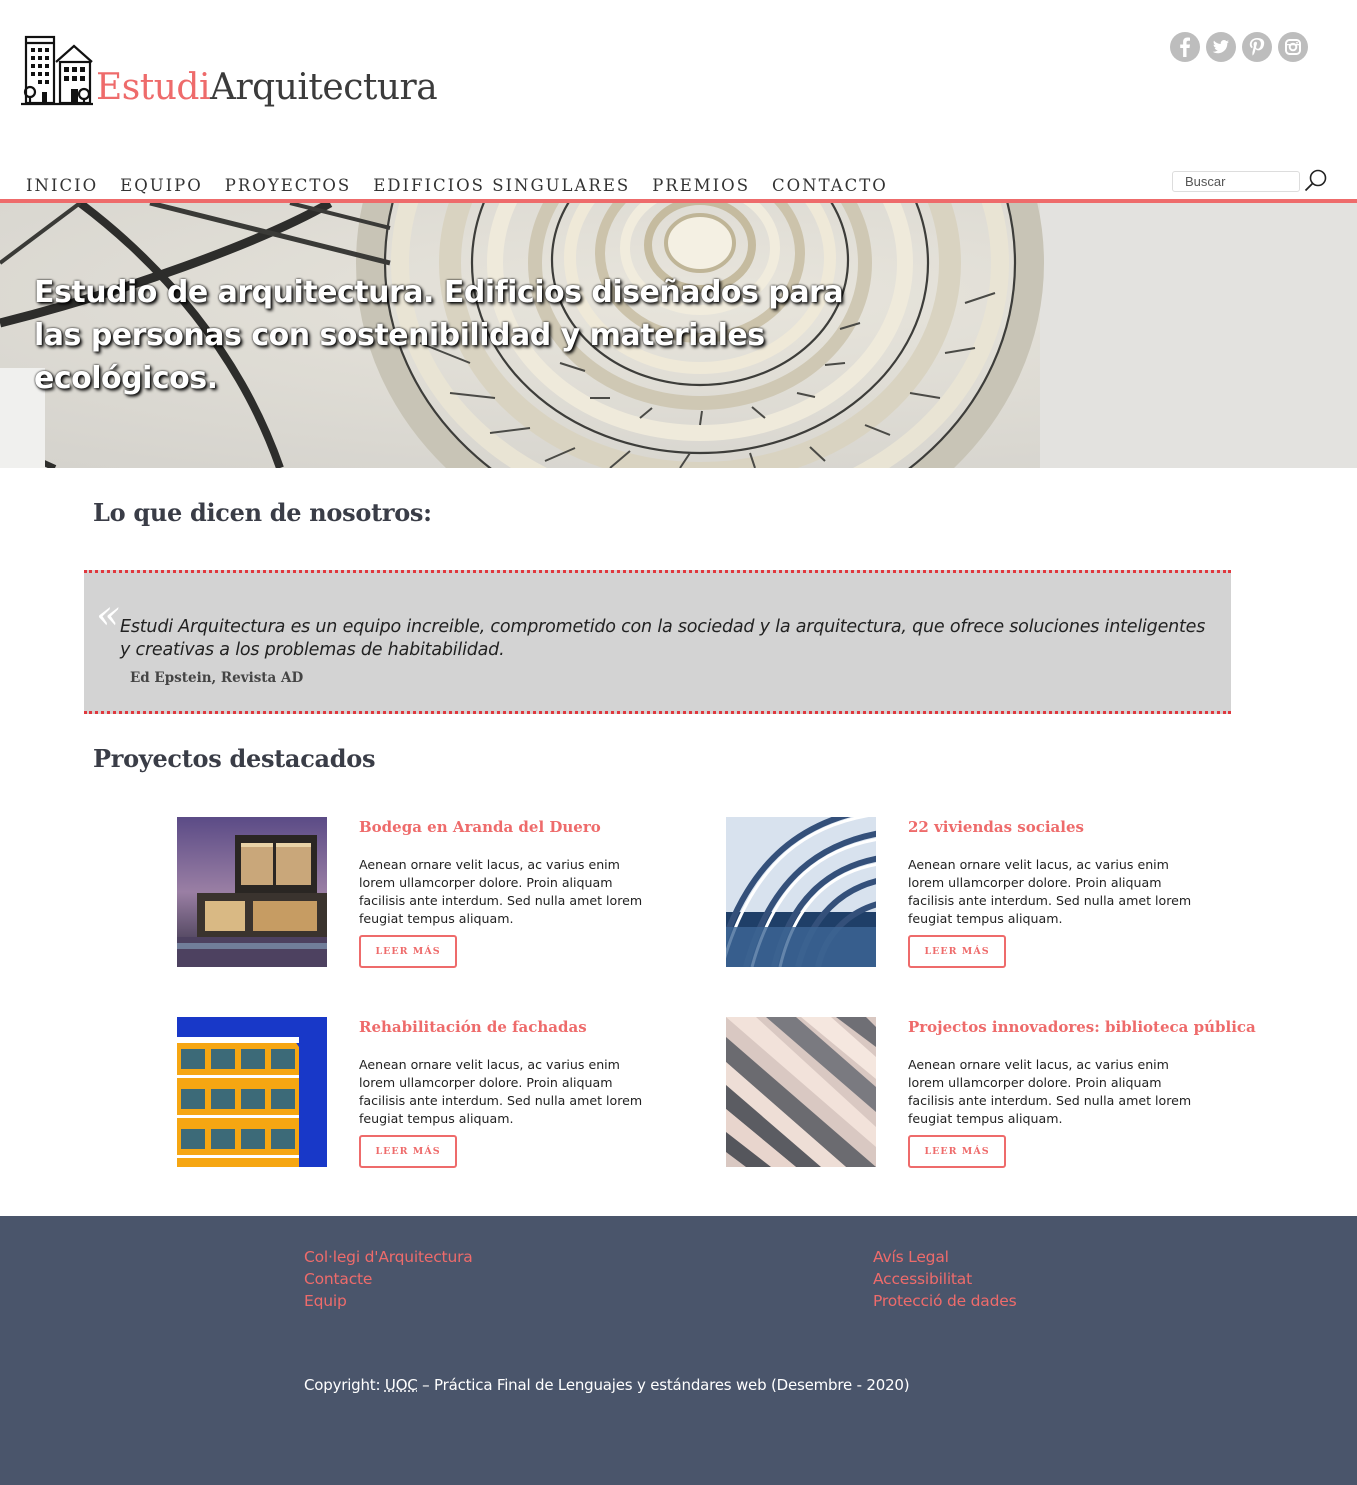 The image size is (1357, 1485). What do you see at coordinates (401, 1385) in the screenshot?
I see `copyright-abbr: UOC` at bounding box center [401, 1385].